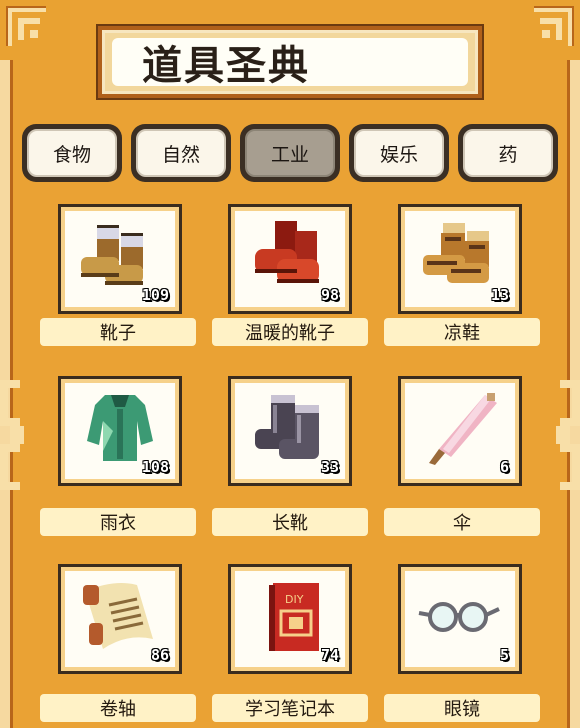  What do you see at coordinates (118, 522) in the screenshot?
I see `item-label: 雨衣` at bounding box center [118, 522].